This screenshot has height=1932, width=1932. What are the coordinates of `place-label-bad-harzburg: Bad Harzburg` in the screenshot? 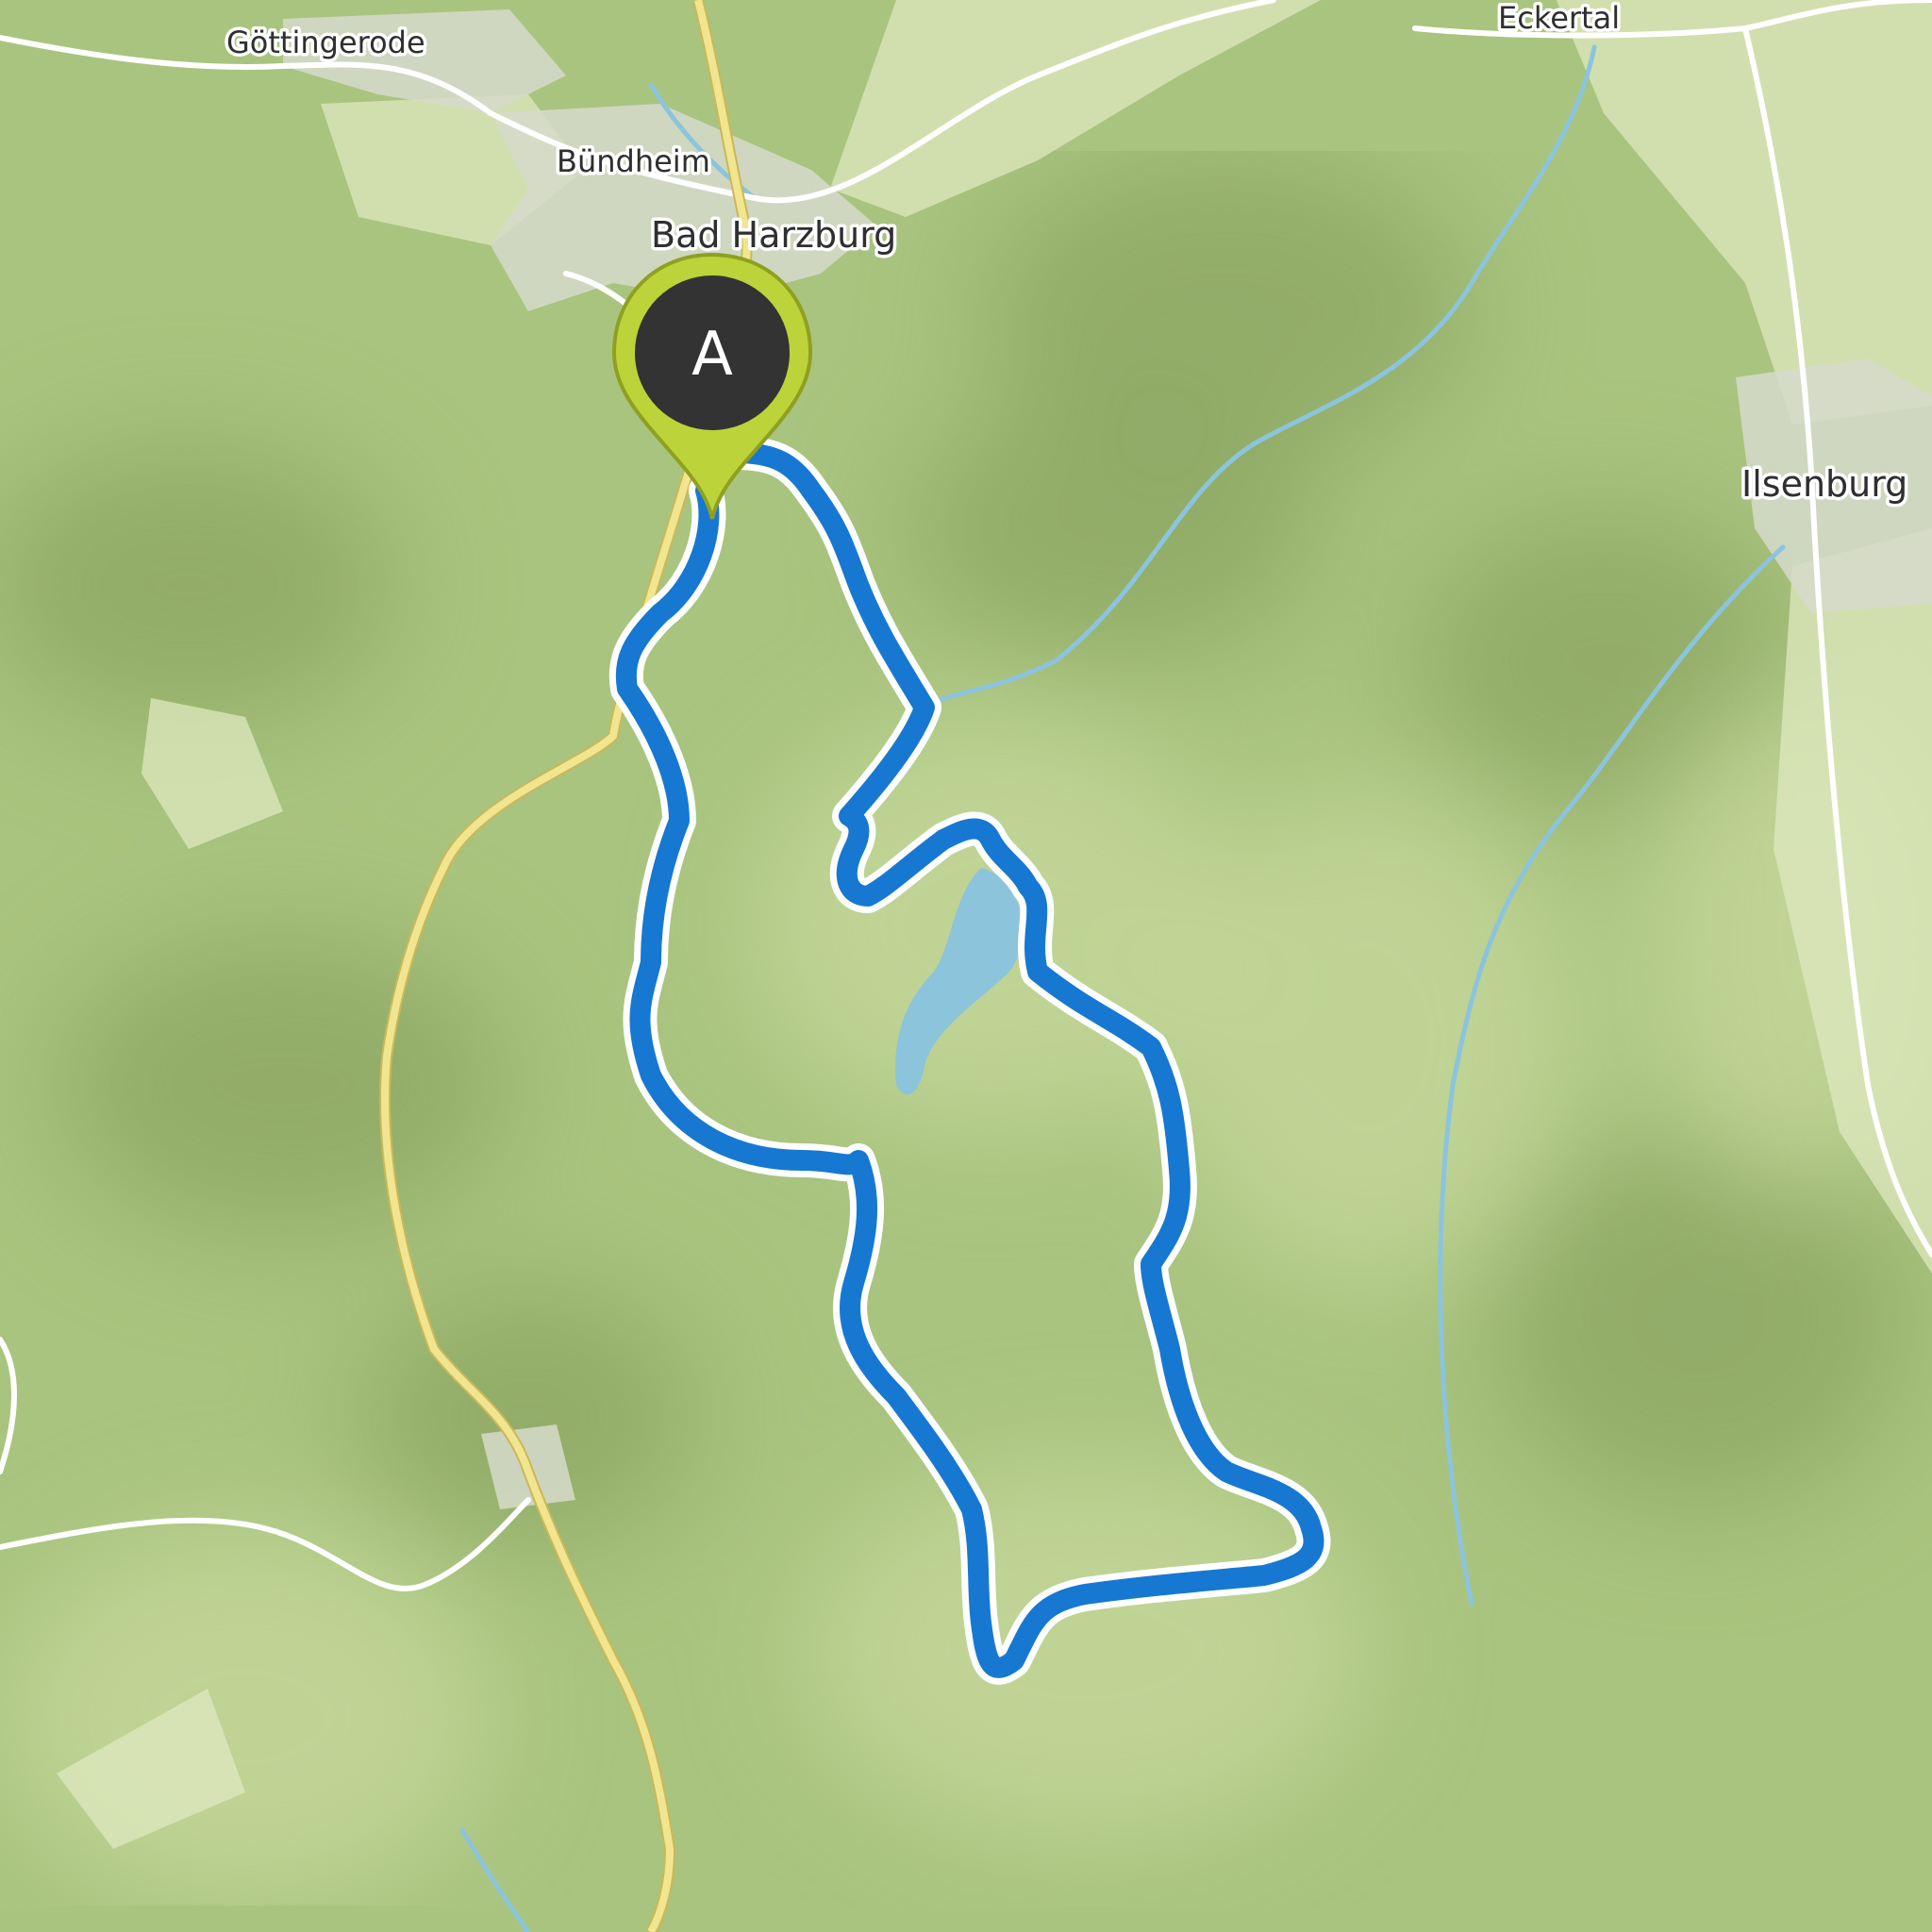 It's located at (773, 235).